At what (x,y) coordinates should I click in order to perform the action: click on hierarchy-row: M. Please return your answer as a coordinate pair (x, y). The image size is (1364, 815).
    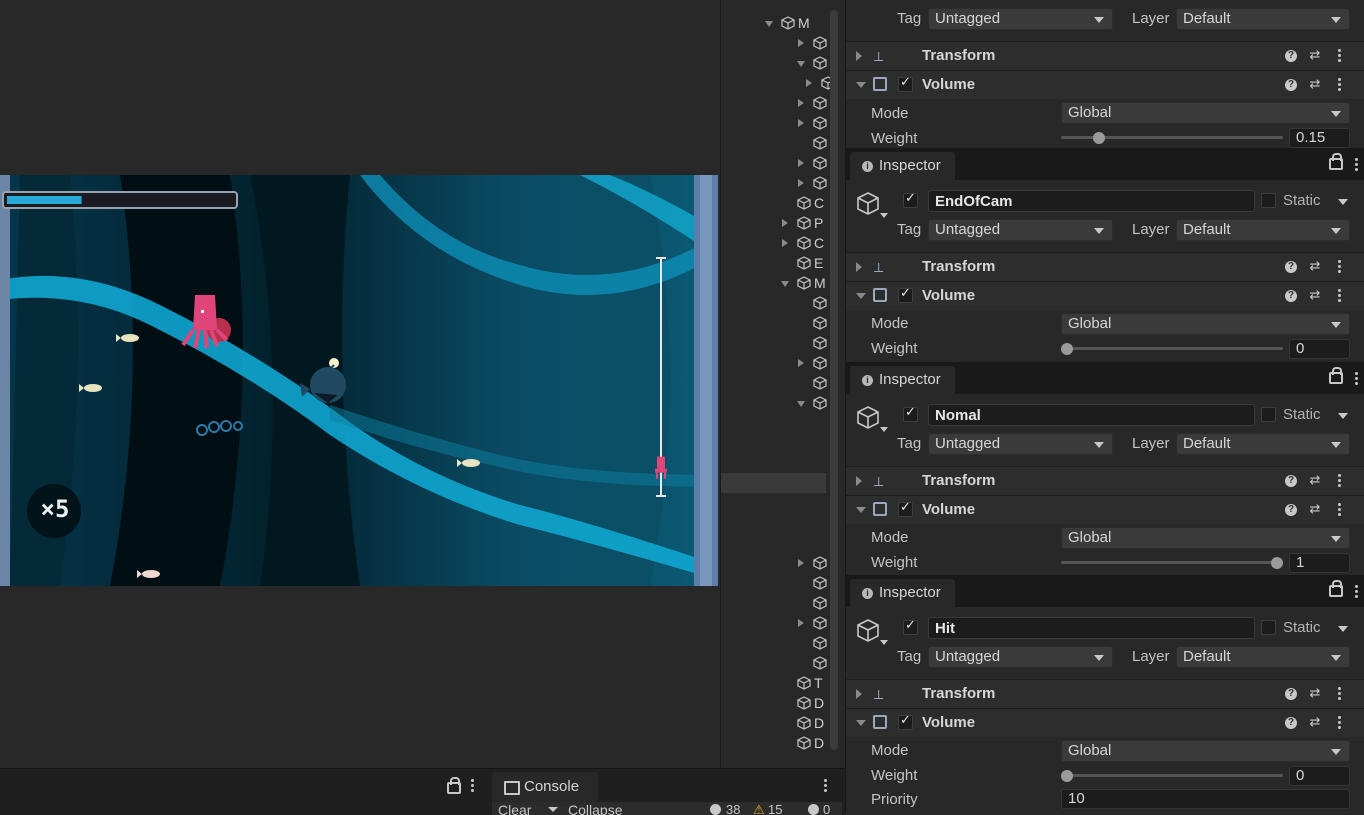
    Looking at the image, I should click on (773, 283).